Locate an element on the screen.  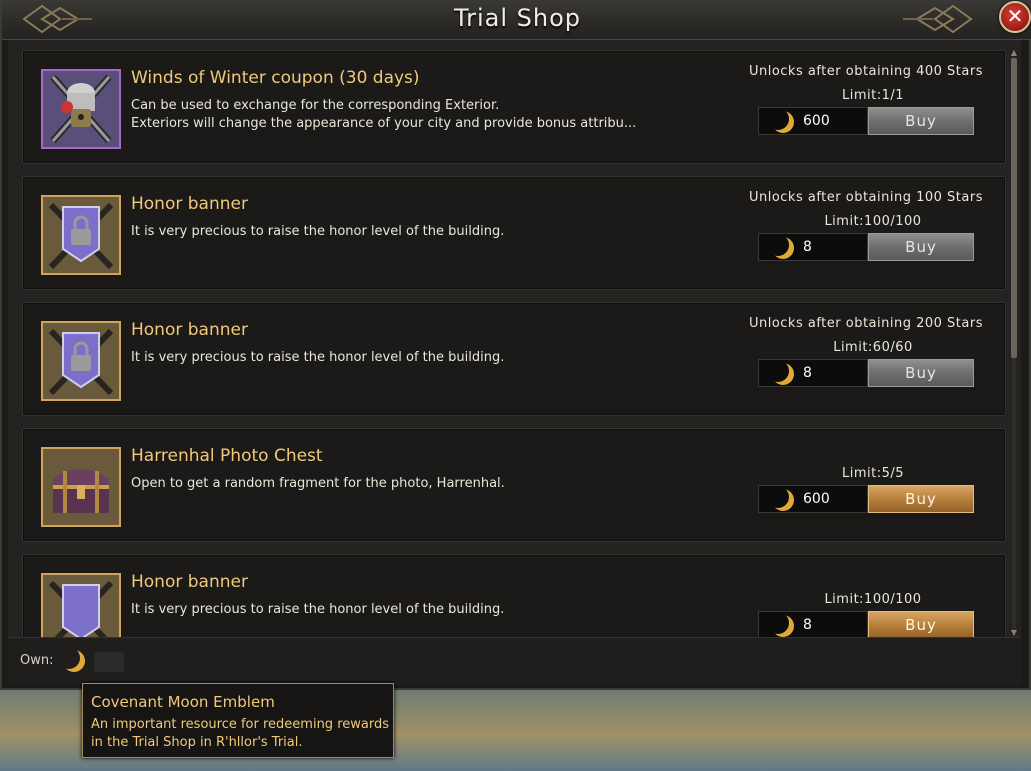
unlock-requirement: Unlocks after obtaining 100 Stars is located at coordinates (865, 197).